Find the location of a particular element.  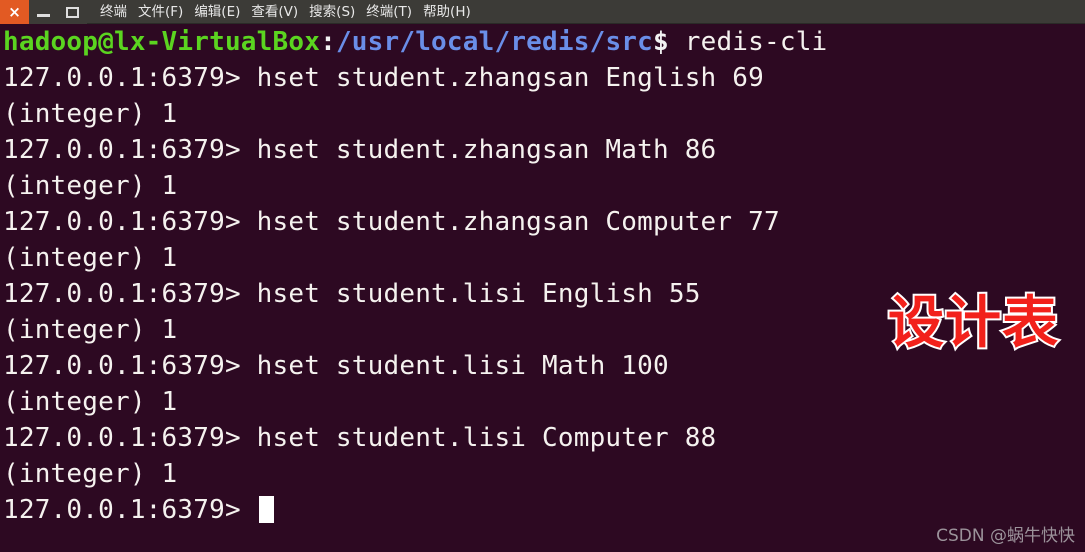

maximize-button is located at coordinates (72, 12).